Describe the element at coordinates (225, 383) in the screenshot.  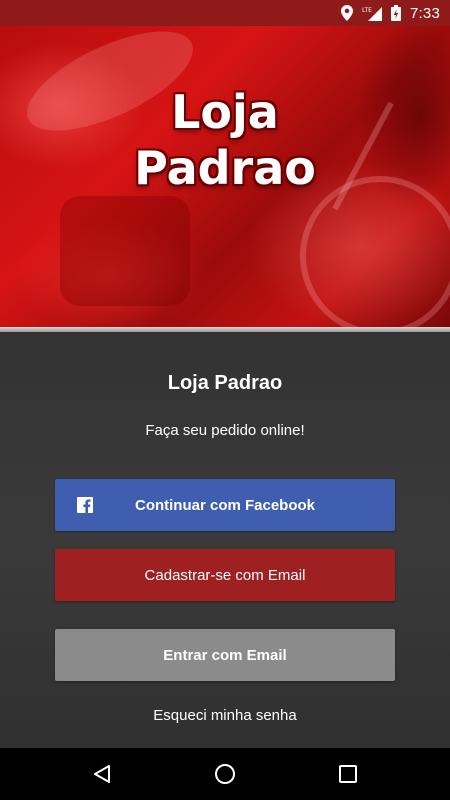
I see `app-name-heading: Loja Padrao` at that location.